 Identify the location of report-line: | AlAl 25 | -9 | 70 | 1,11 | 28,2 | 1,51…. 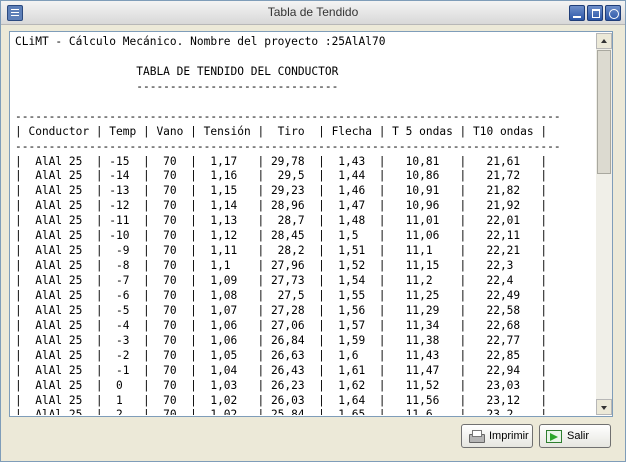
(281, 251).